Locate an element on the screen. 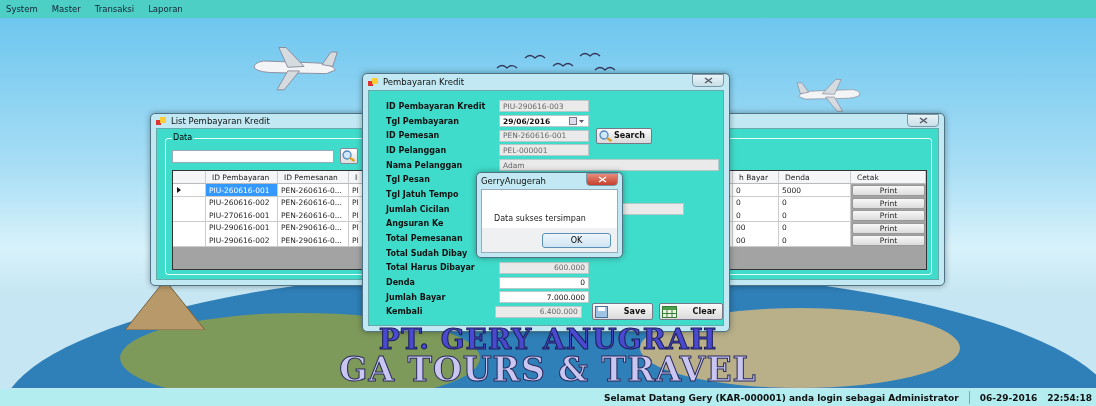  field-label: Nama Pelanggan is located at coordinates (425, 165).